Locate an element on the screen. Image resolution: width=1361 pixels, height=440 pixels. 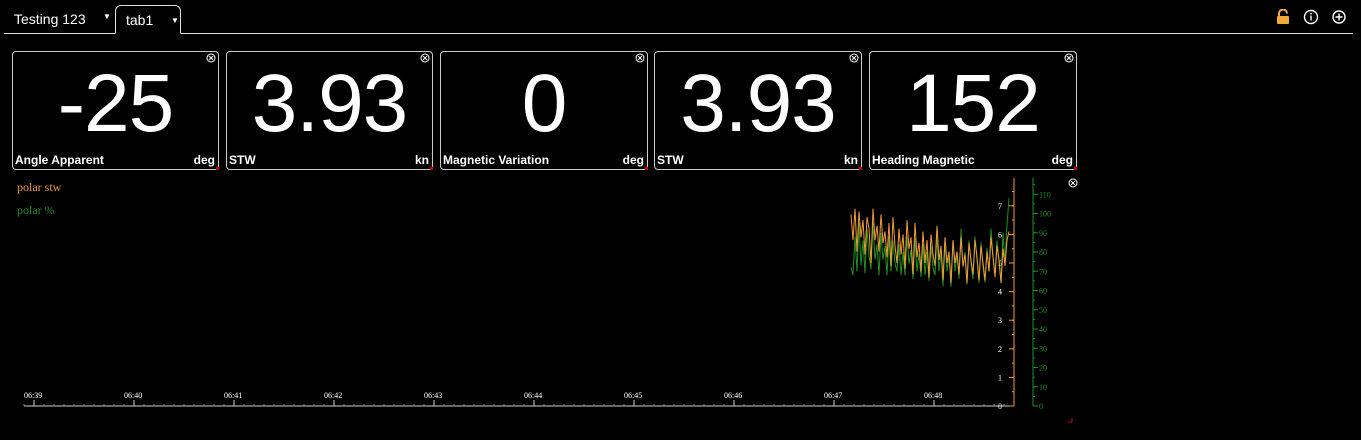
x-tick-label: 06:43 is located at coordinates (433, 395).